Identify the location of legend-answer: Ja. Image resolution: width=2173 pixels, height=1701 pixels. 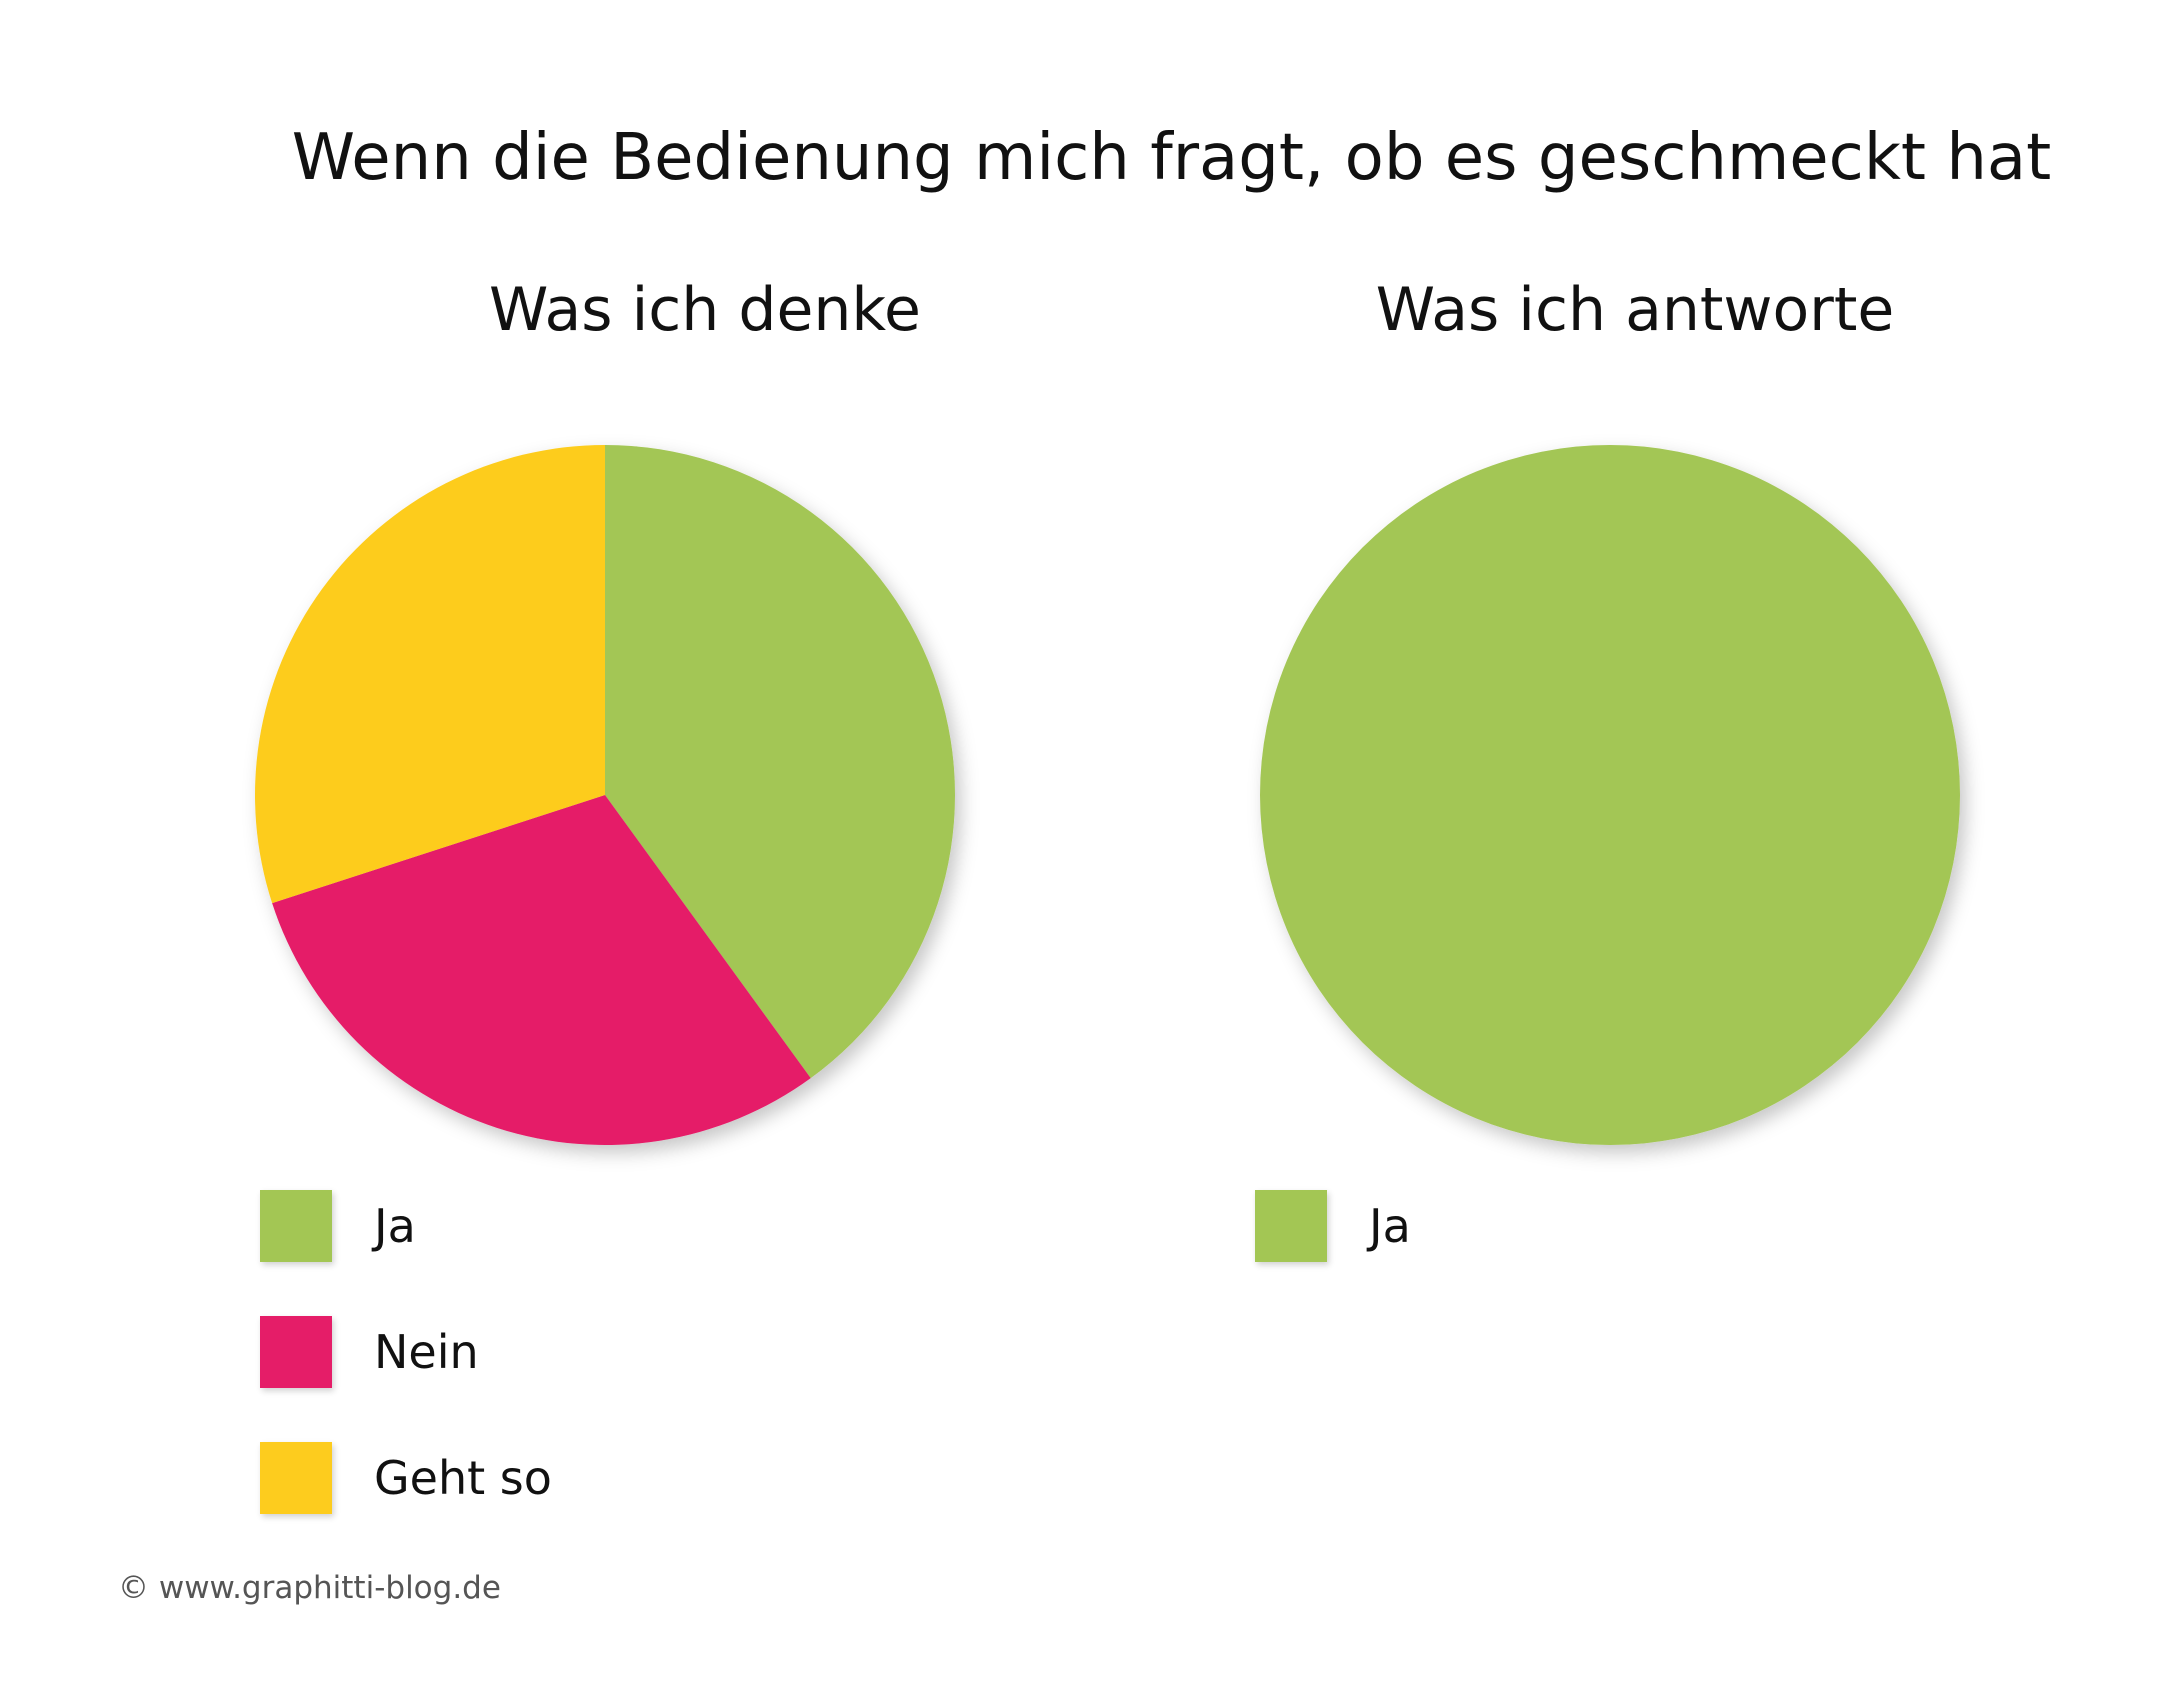
(1333, 1253).